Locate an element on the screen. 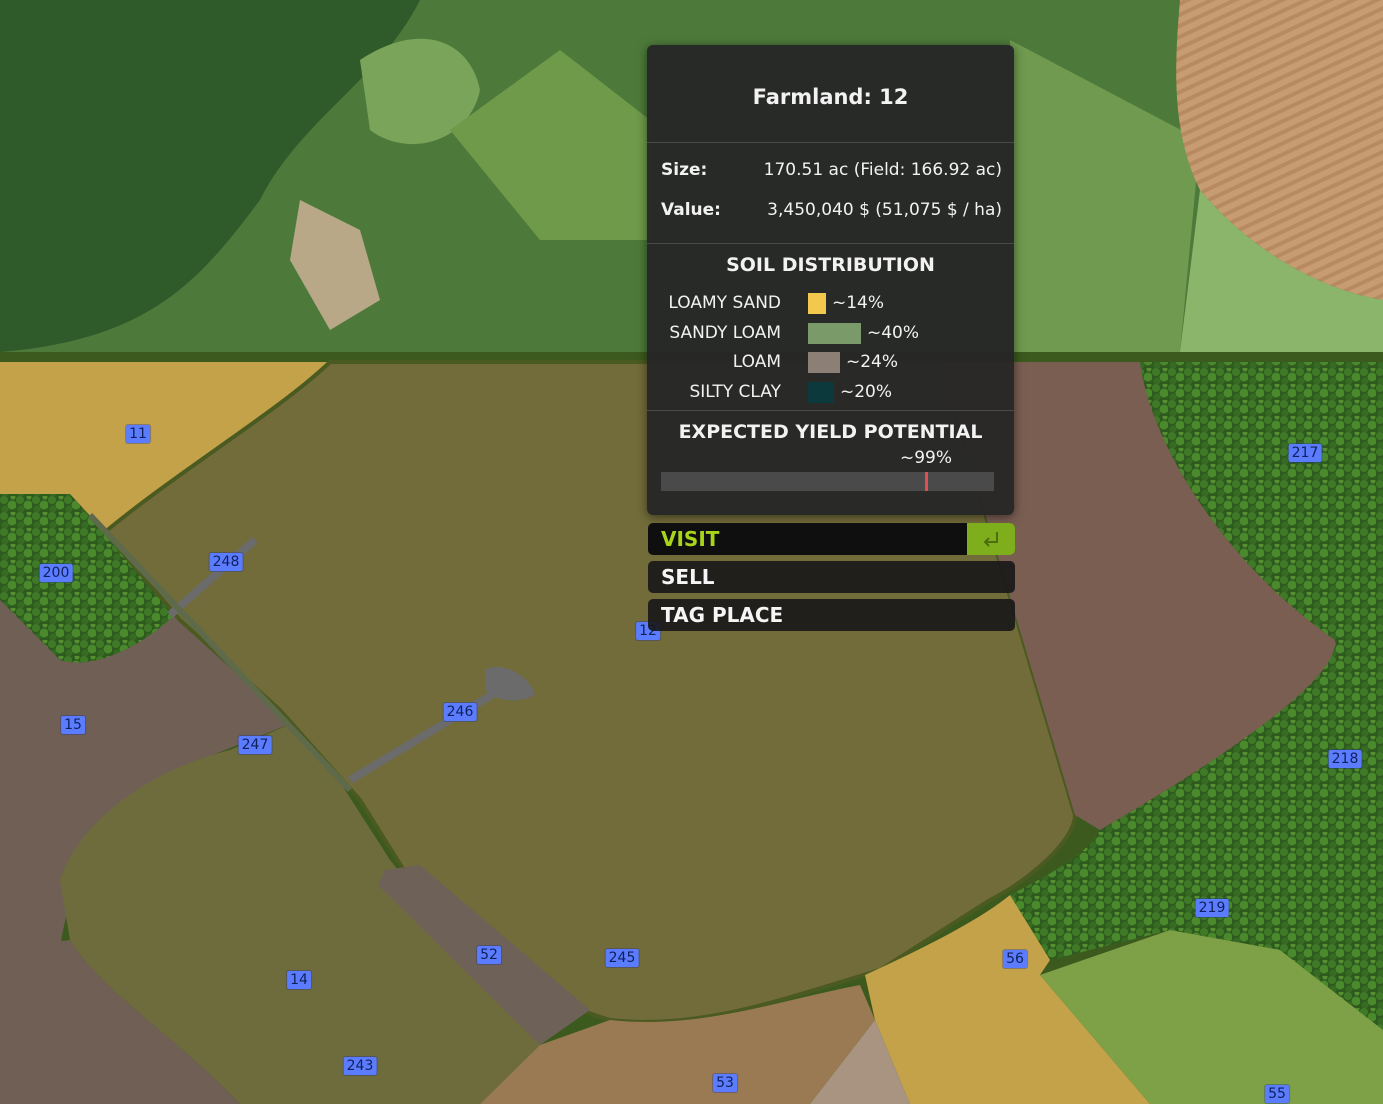  yield-heading: EXPECTED YIELD POTENTIAL is located at coordinates (830, 432).